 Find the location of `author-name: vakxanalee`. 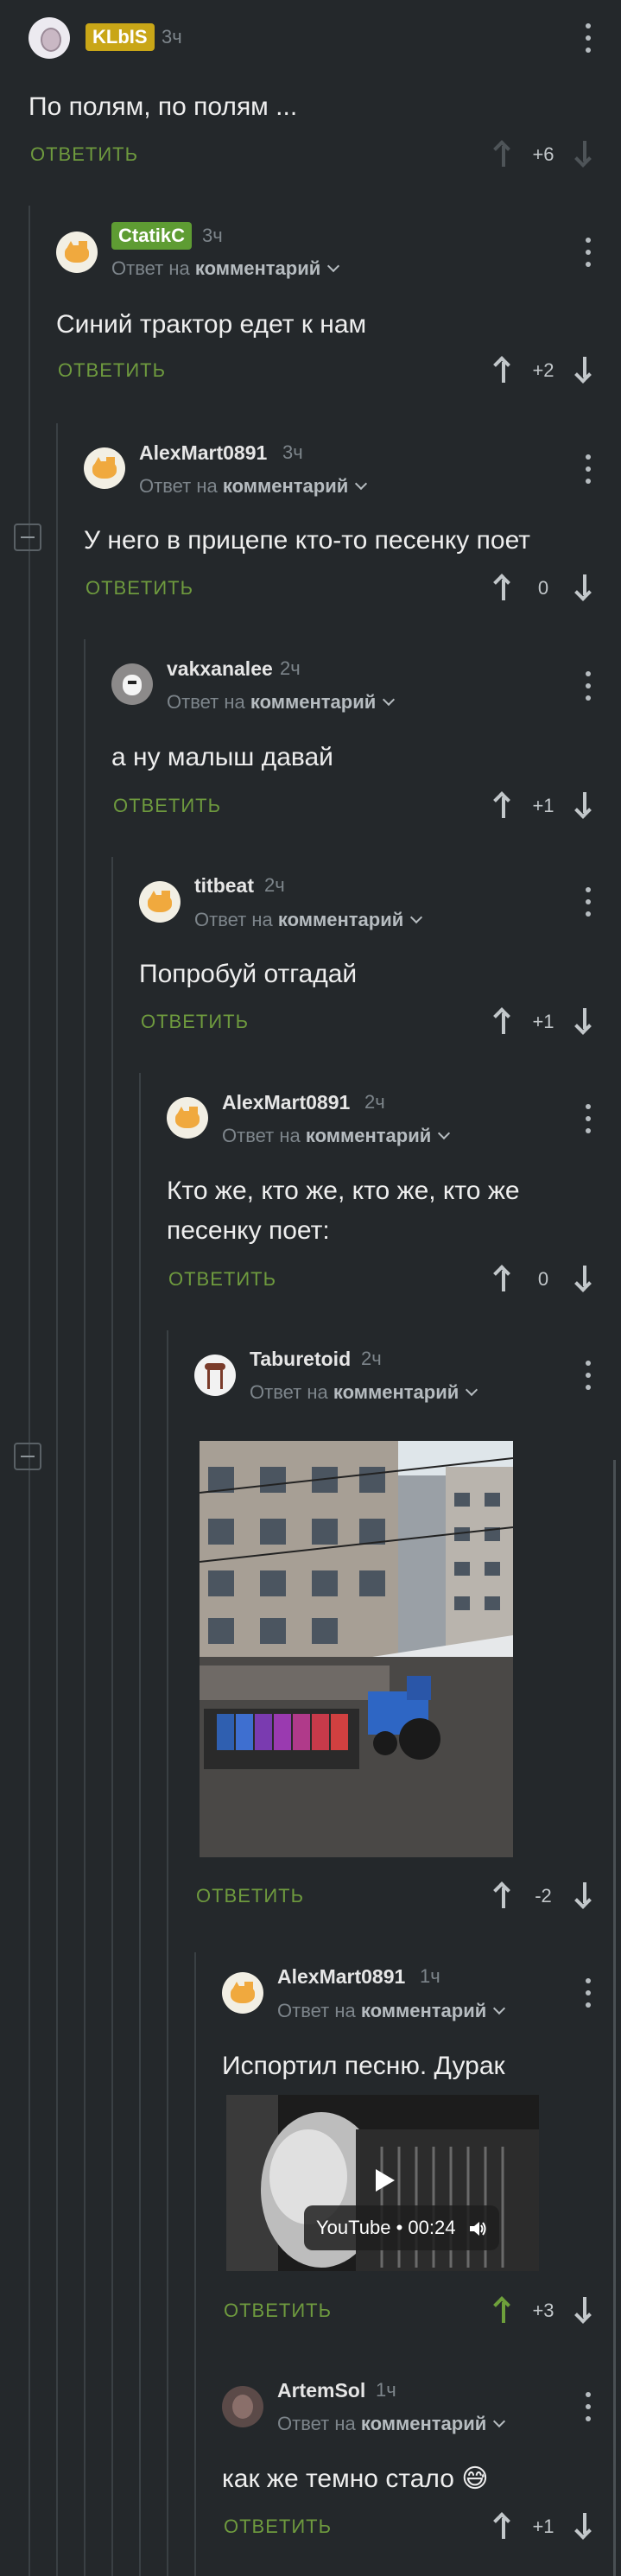

author-name: vakxanalee is located at coordinates (220, 669).